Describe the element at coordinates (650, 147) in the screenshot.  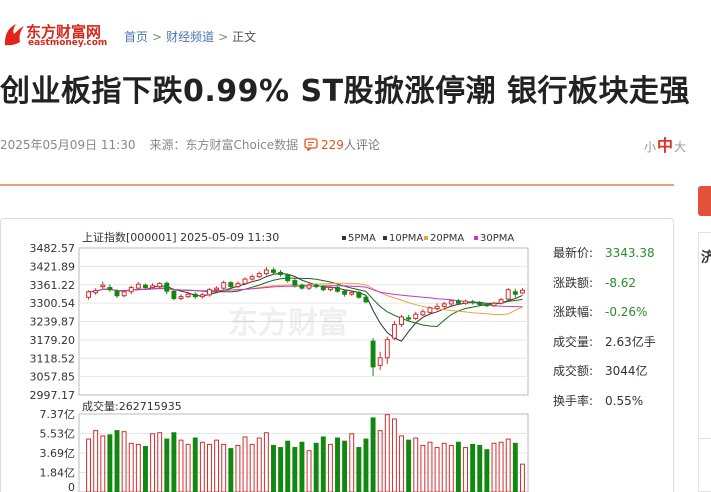
I see `font-small-button: 小` at that location.